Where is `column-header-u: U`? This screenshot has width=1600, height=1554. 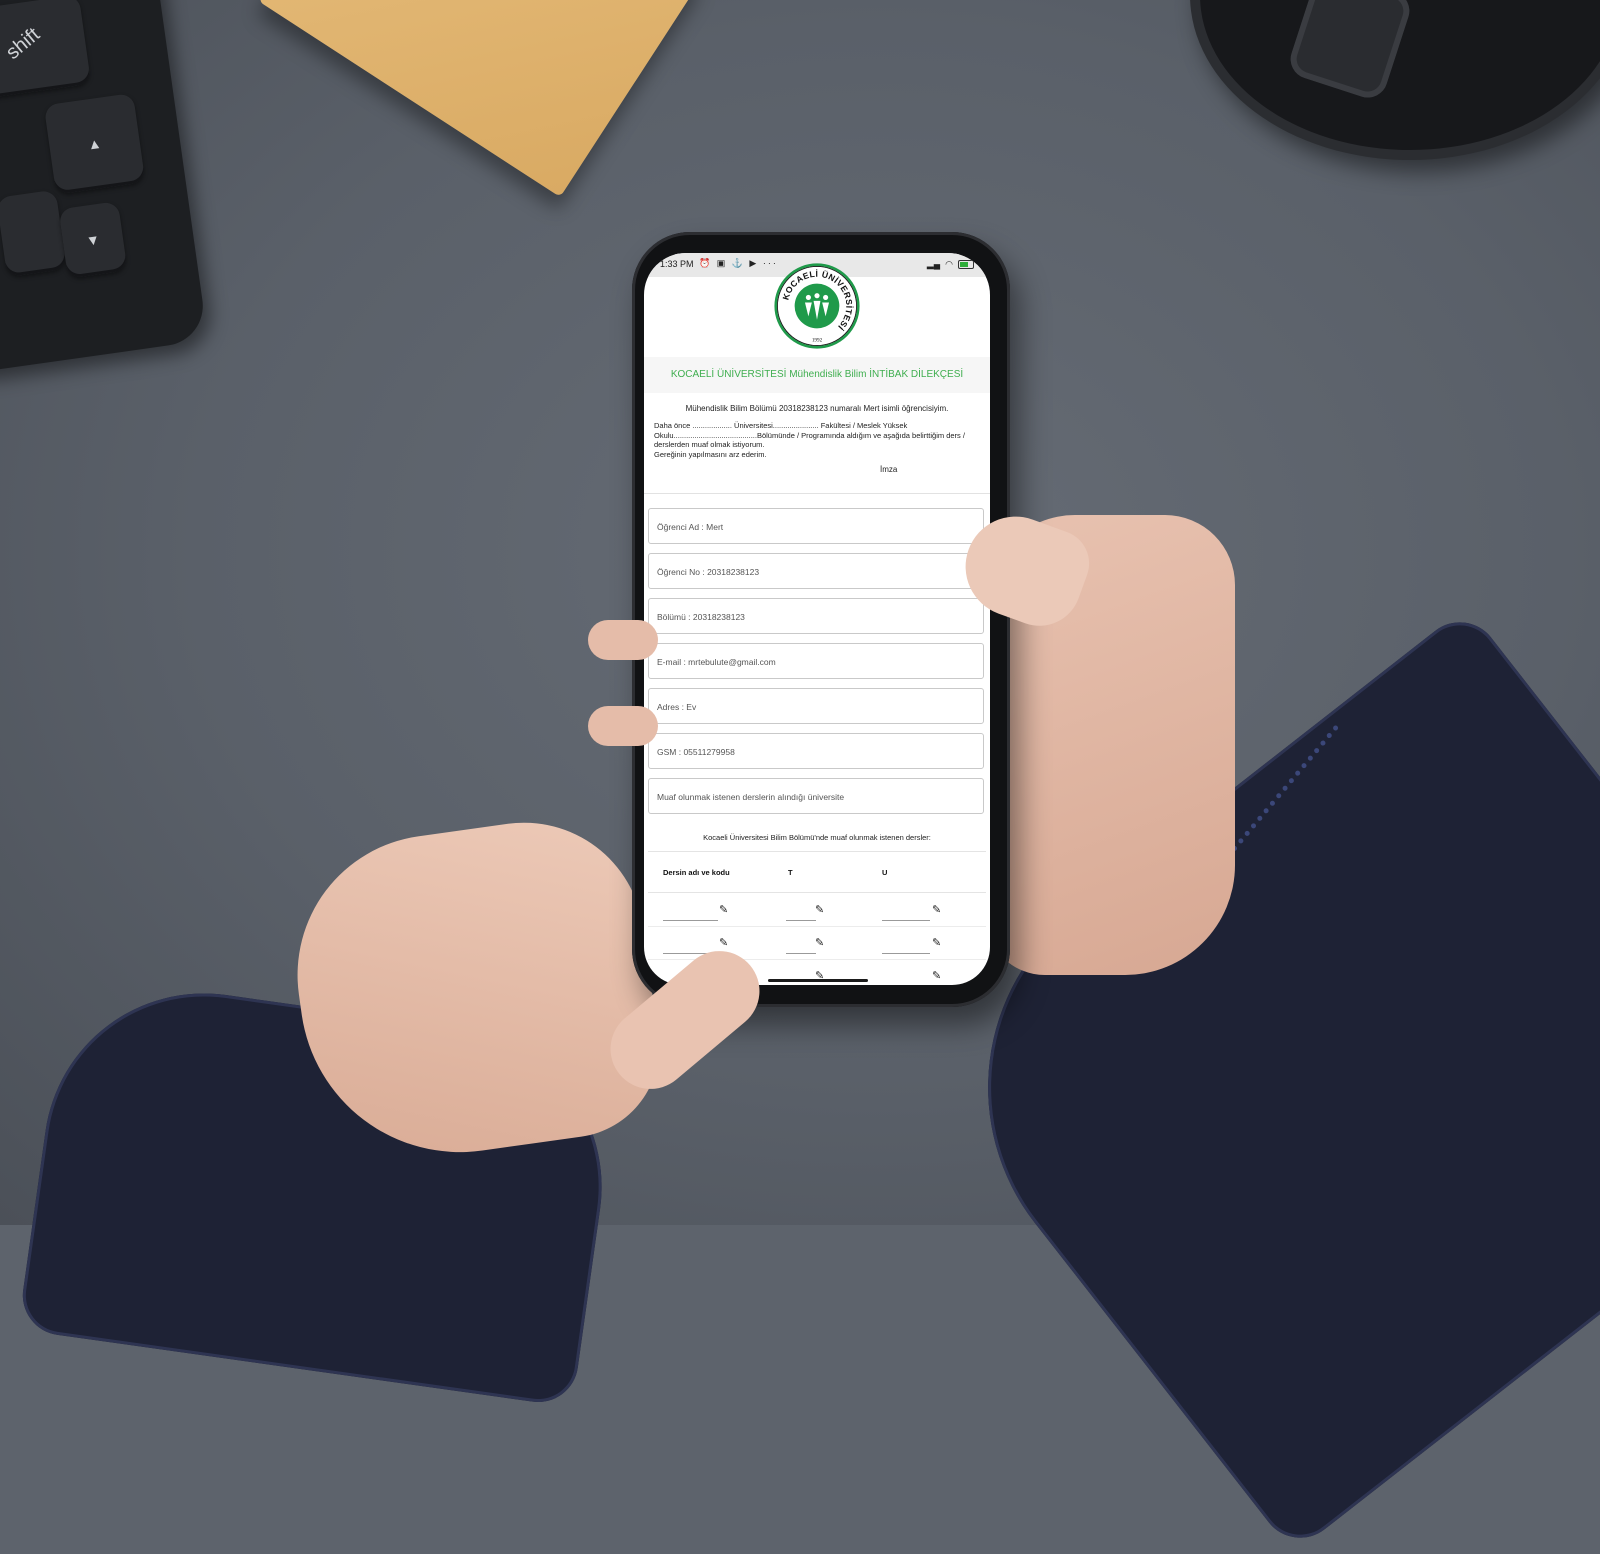
column-header-u: U is located at coordinates (885, 872).